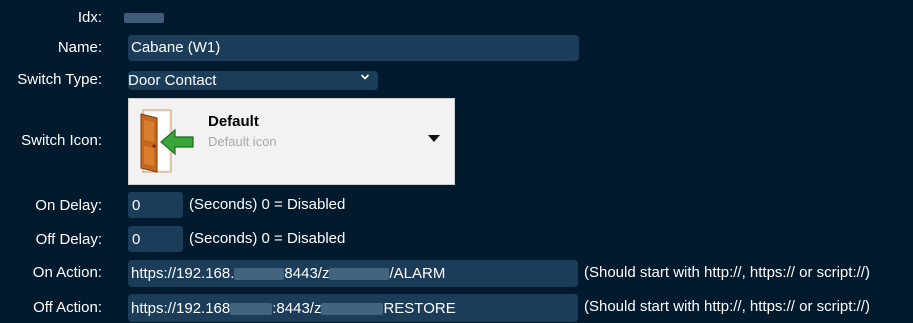 The width and height of the screenshot is (913, 323). Describe the element at coordinates (68, 205) in the screenshot. I see `on-delay-label: On Delay:` at that location.